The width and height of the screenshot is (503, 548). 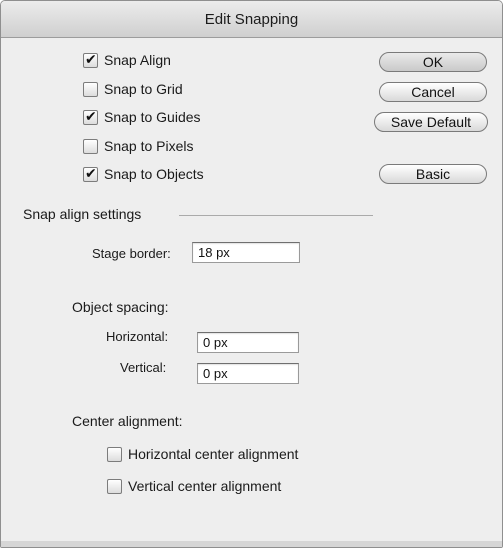 I want to click on dialog-title: Edit Snapping, so click(x=251, y=19).